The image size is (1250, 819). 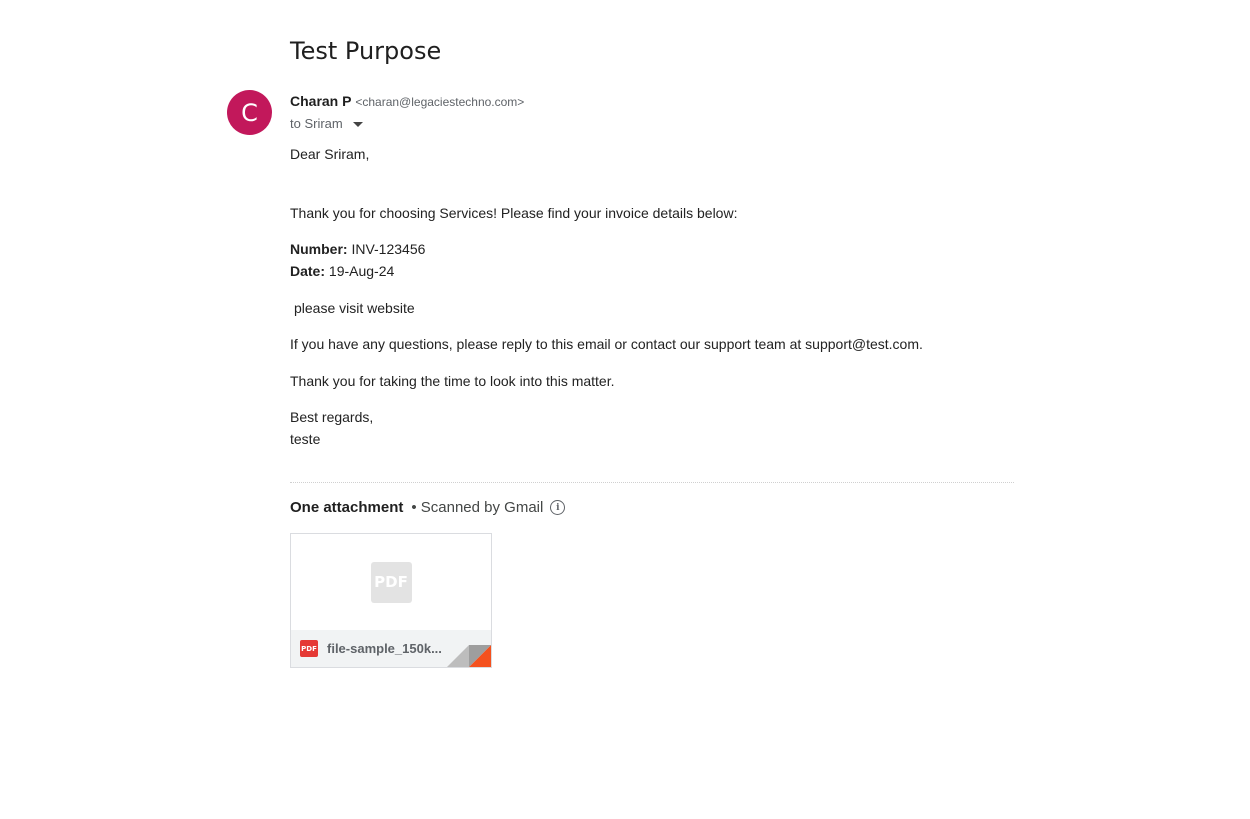 I want to click on sender-line: Charan P <charan@legaciestechno.com>, so click(x=407, y=101).